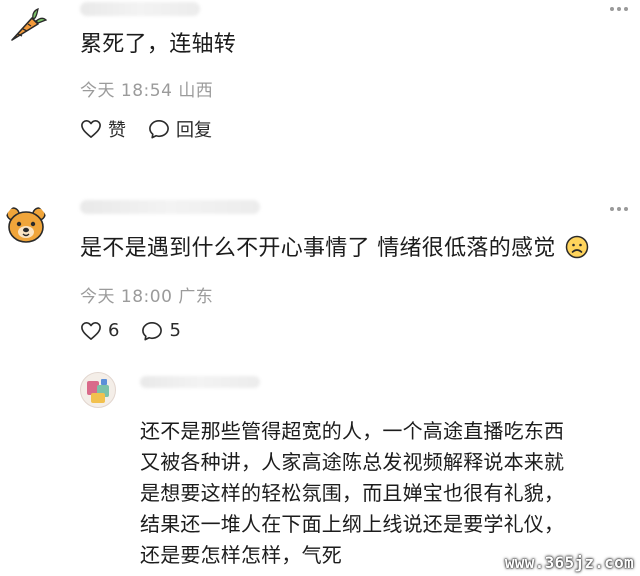 Image resolution: width=640 pixels, height=576 pixels. I want to click on comment-time: 今天 18:54, so click(126, 91).